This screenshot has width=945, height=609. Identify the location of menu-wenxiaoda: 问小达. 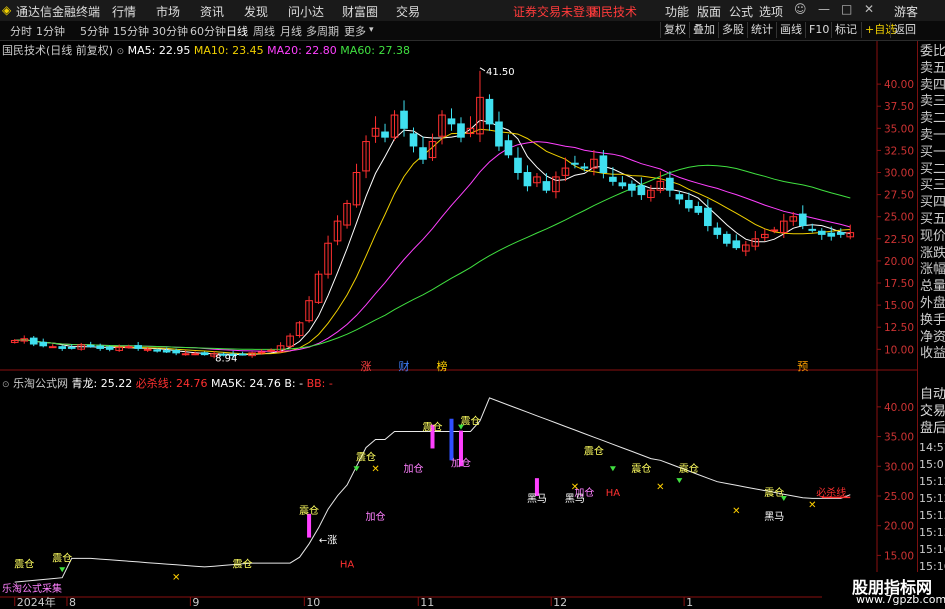
(306, 11).